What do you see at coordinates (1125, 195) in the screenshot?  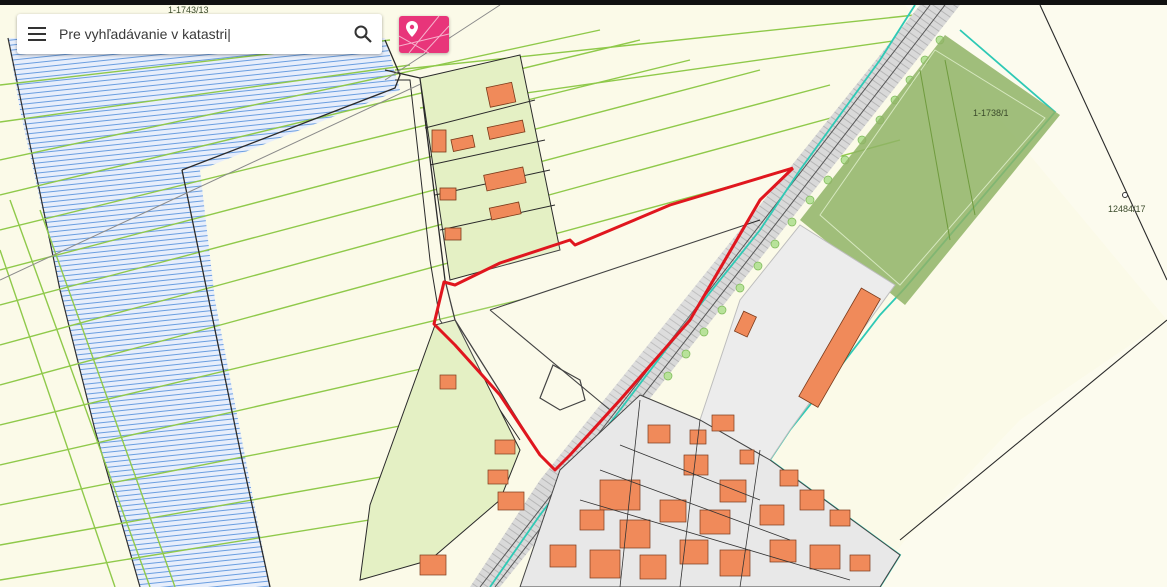 I see `survey-point` at bounding box center [1125, 195].